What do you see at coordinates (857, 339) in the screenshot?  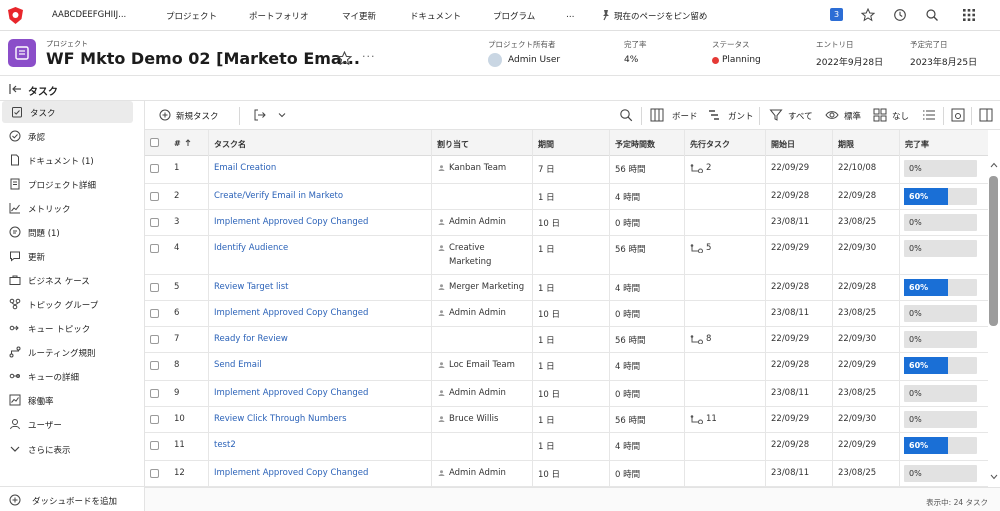 I see `due-date-value: 22/09/30` at bounding box center [857, 339].